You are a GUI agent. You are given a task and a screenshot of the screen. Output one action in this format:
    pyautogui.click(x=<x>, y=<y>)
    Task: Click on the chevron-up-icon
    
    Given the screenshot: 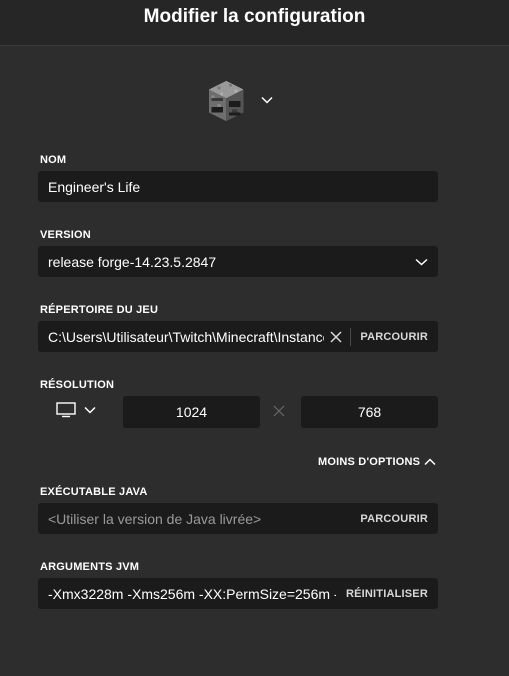 What is the action you would take?
    pyautogui.click(x=430, y=462)
    